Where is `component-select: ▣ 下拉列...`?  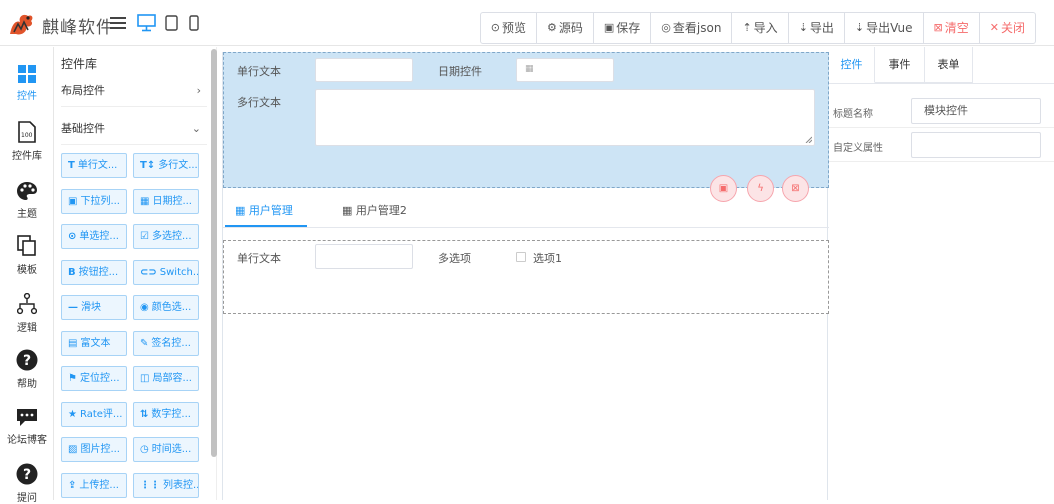
component-select: ▣ 下拉列... is located at coordinates (94, 201).